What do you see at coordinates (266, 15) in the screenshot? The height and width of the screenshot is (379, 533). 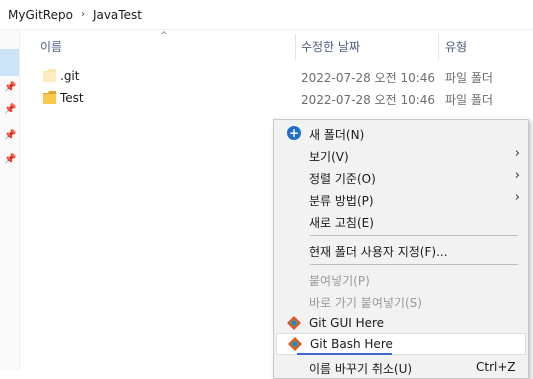 I see `breadcrumb: MyGitRepo › JavaTest` at bounding box center [266, 15].